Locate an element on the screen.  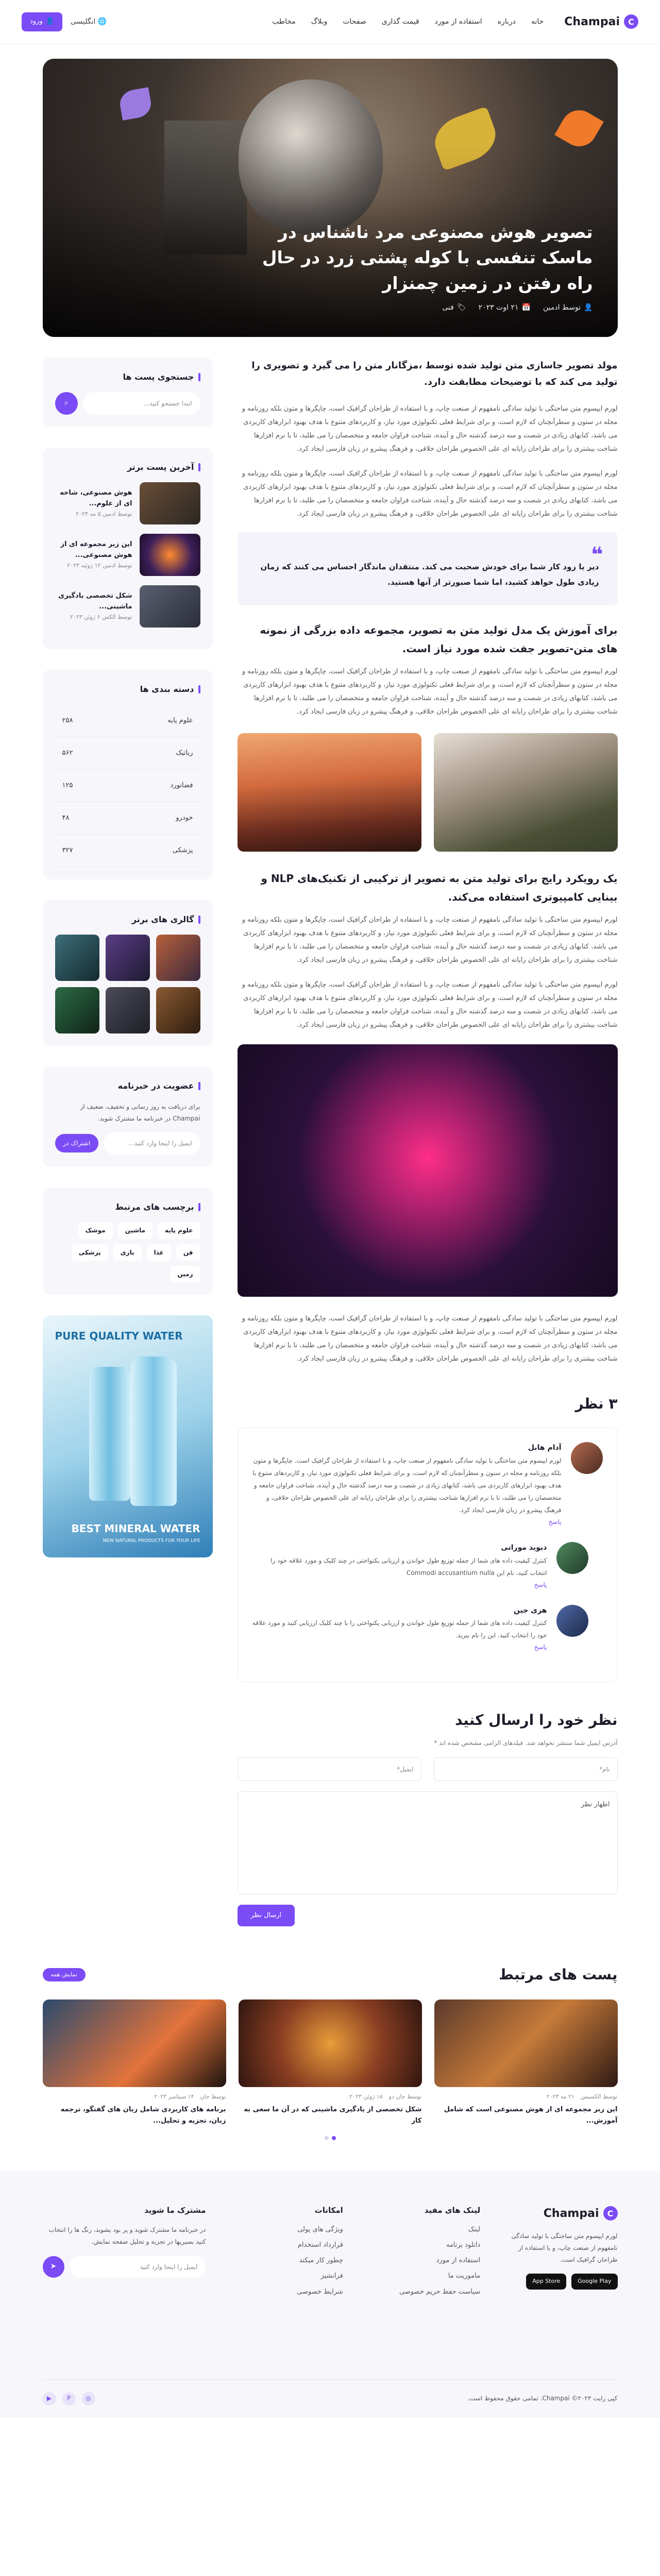
send-button: ➤ is located at coordinates (53, 2267).